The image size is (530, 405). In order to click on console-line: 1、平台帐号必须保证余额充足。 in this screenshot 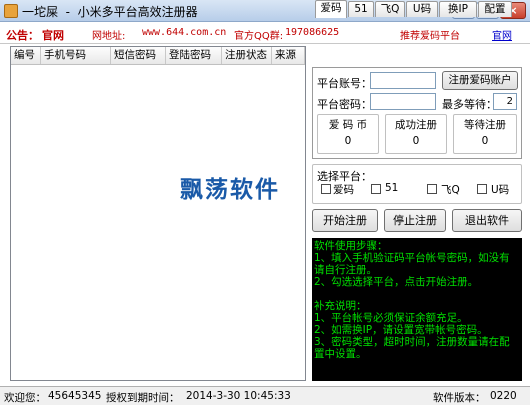, I will do `click(391, 318)`.